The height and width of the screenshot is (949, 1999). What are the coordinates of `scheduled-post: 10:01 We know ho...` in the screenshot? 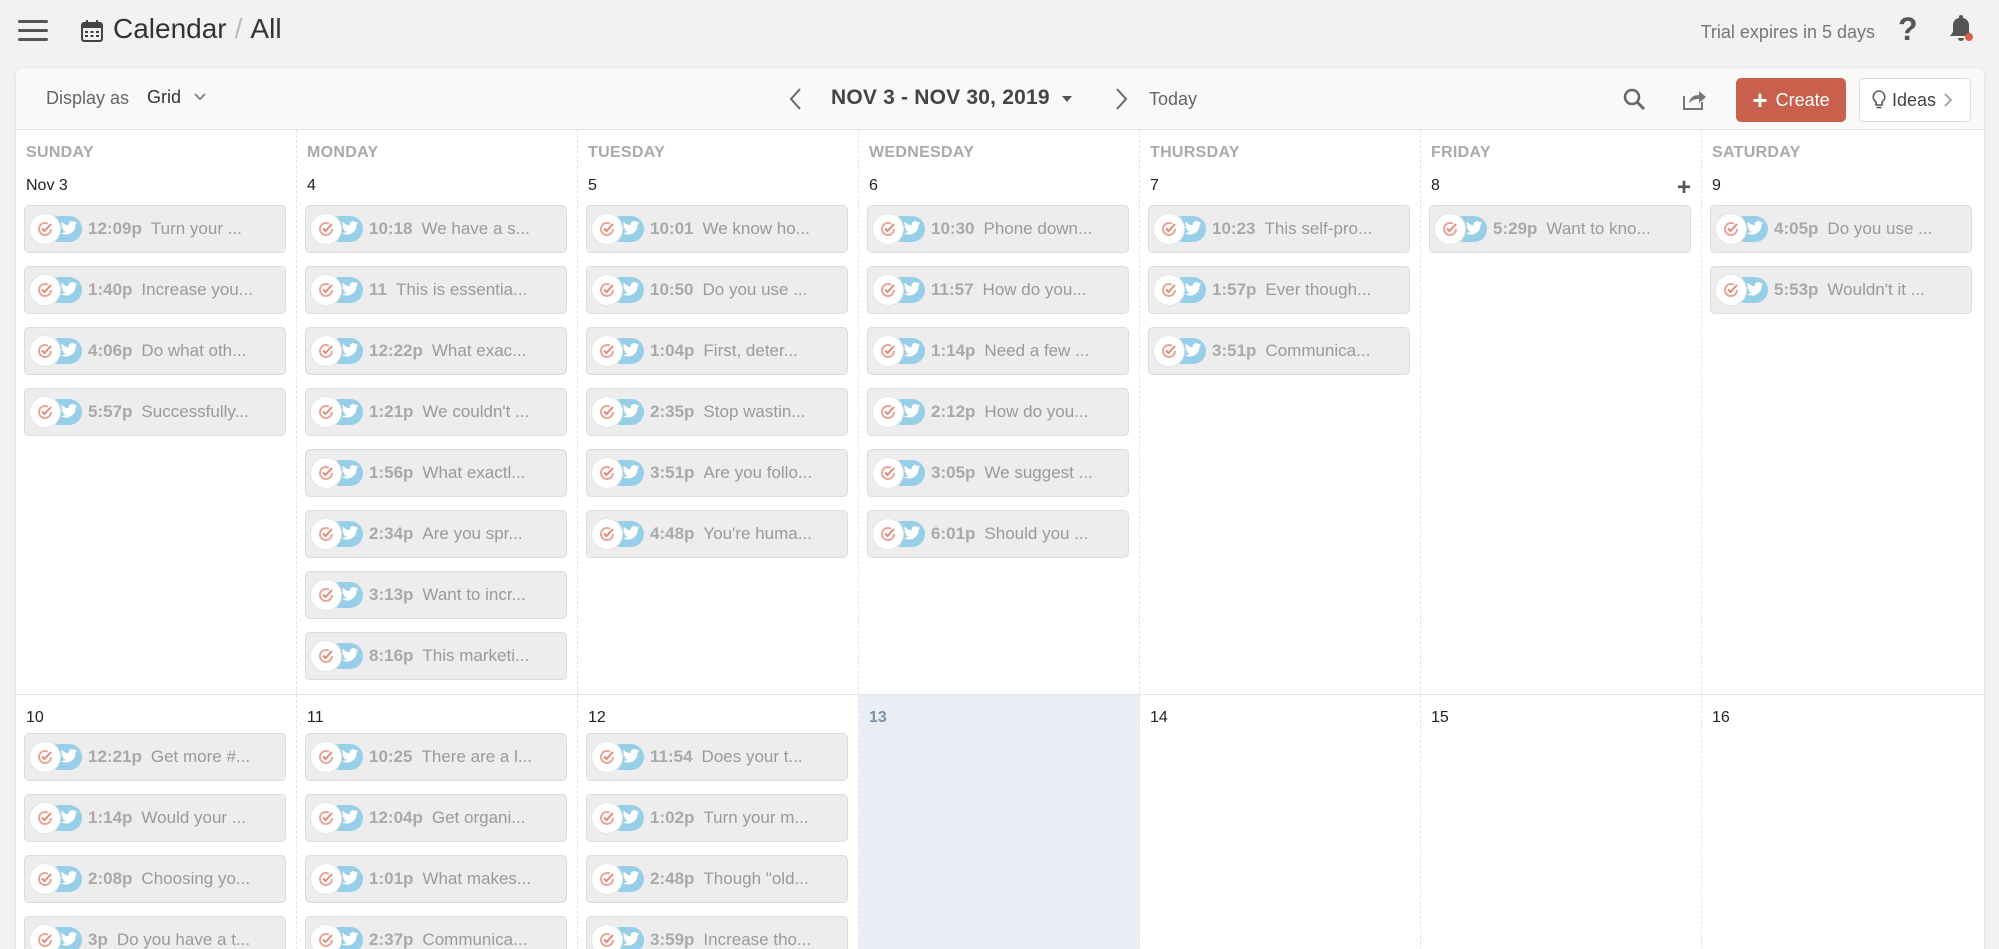 It's located at (717, 229).